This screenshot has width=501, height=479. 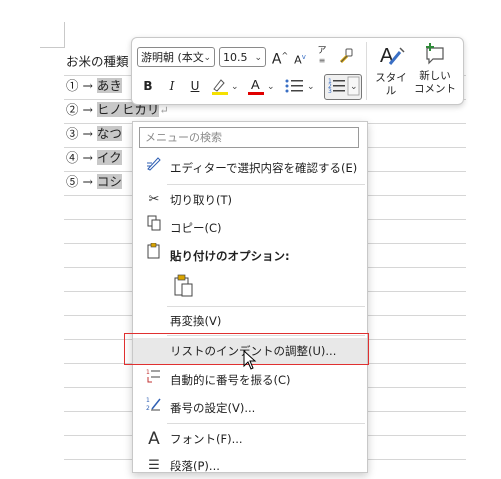 What do you see at coordinates (285, 55) in the screenshot?
I see `grow-arrow-icon: ^` at bounding box center [285, 55].